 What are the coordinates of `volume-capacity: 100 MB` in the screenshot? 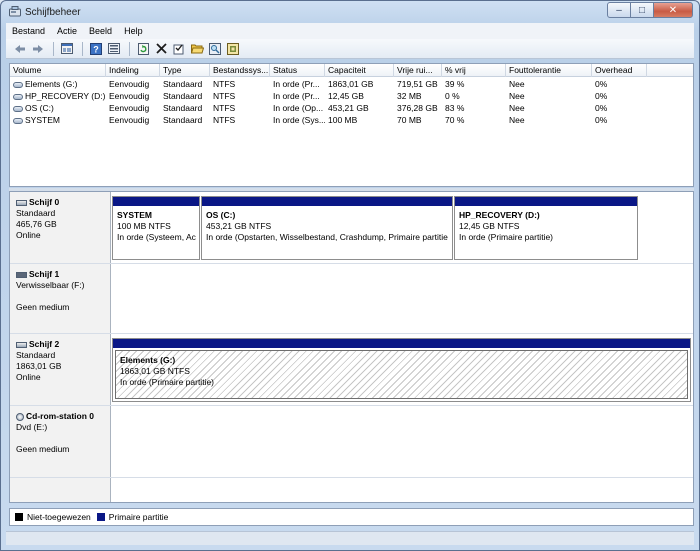 It's located at (343, 120).